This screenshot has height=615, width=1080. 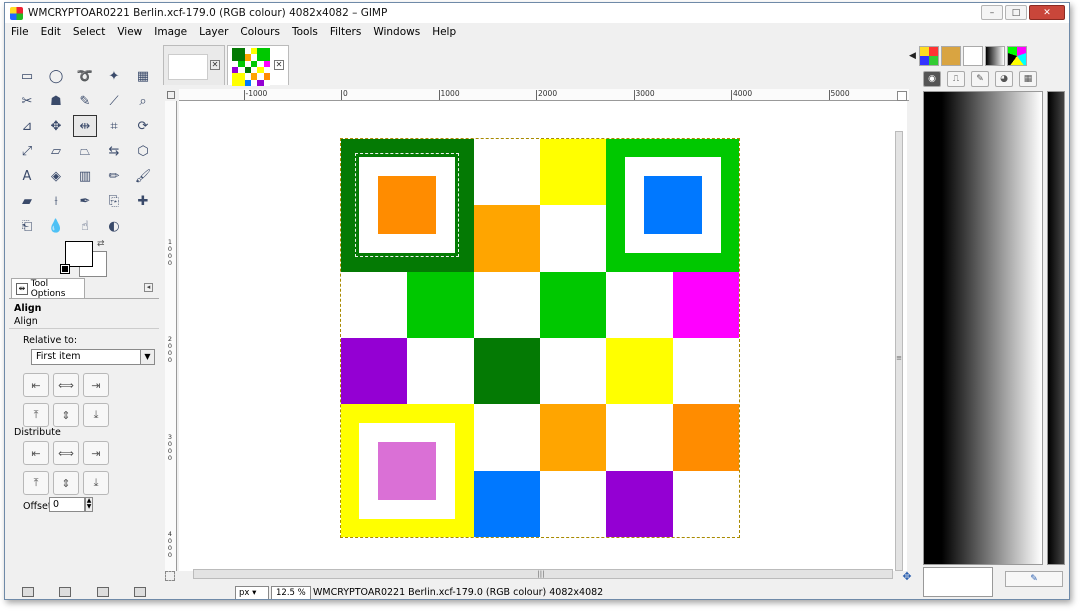 What do you see at coordinates (1016, 12) in the screenshot?
I see `maximize-button: □` at bounding box center [1016, 12].